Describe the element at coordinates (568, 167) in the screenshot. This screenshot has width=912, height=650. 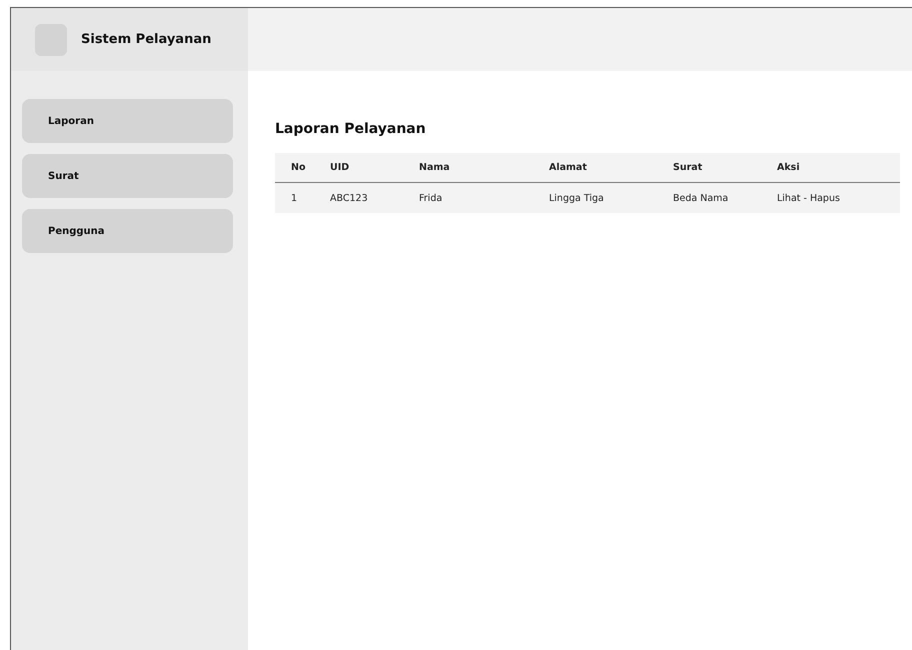
I see `column-header: Alamat` at that location.